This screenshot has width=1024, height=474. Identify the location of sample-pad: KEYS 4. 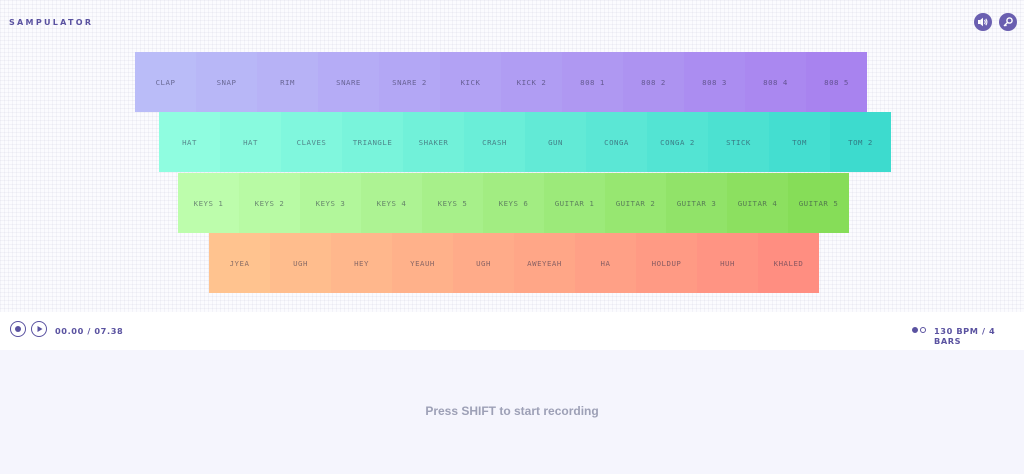
(391, 203).